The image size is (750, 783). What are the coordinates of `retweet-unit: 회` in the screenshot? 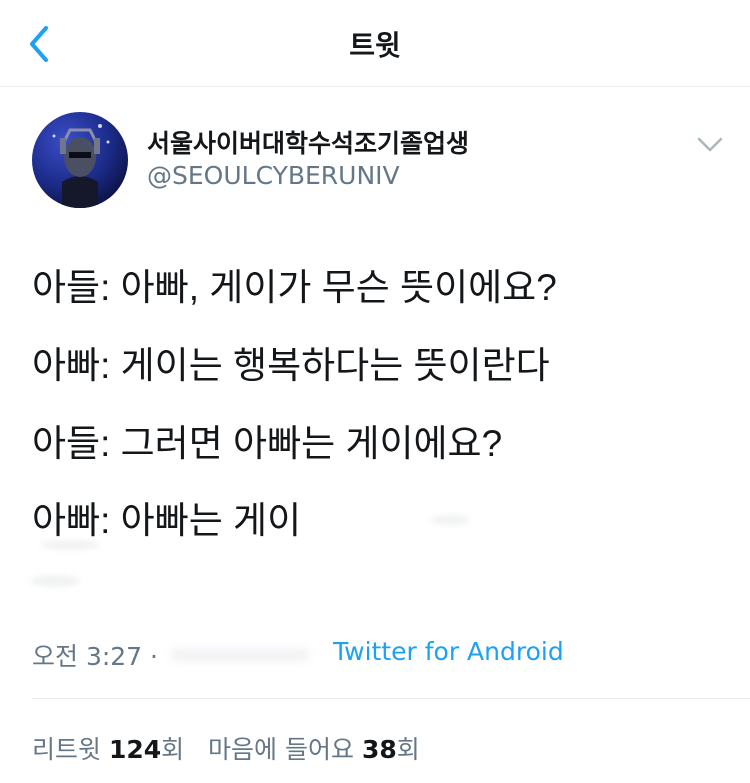 It's located at (173, 749).